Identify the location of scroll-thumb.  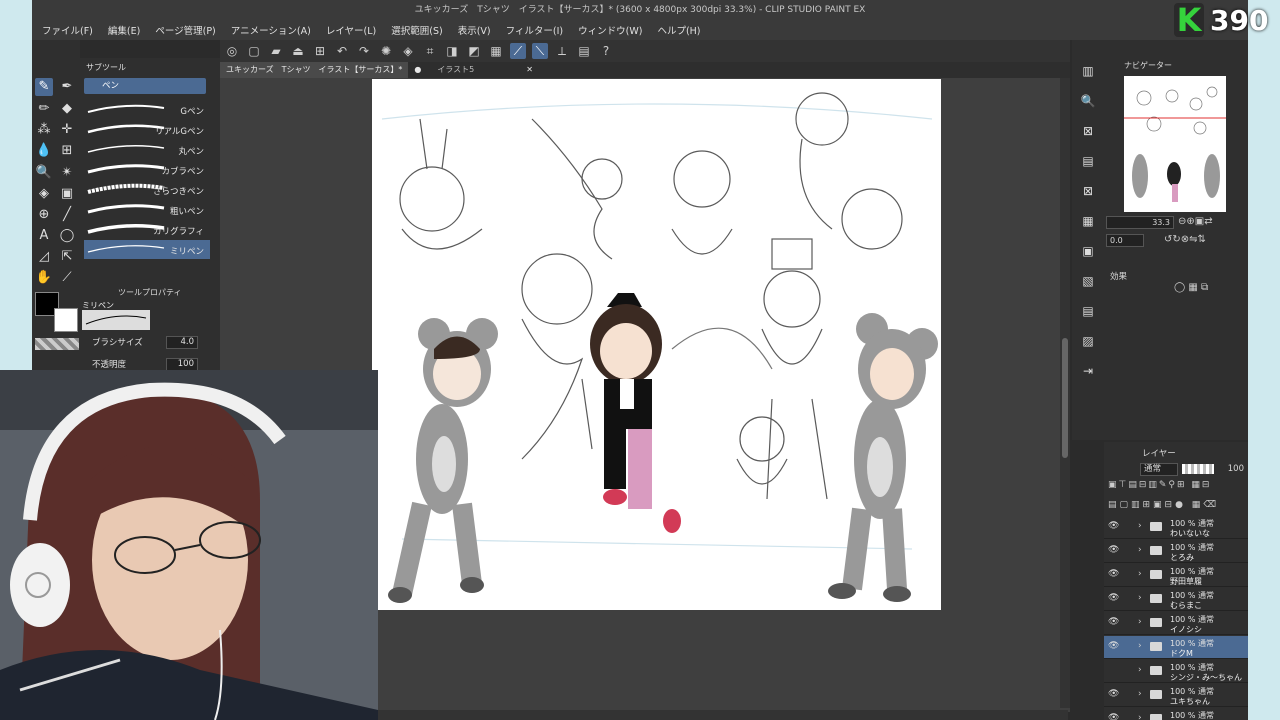
(1065, 398).